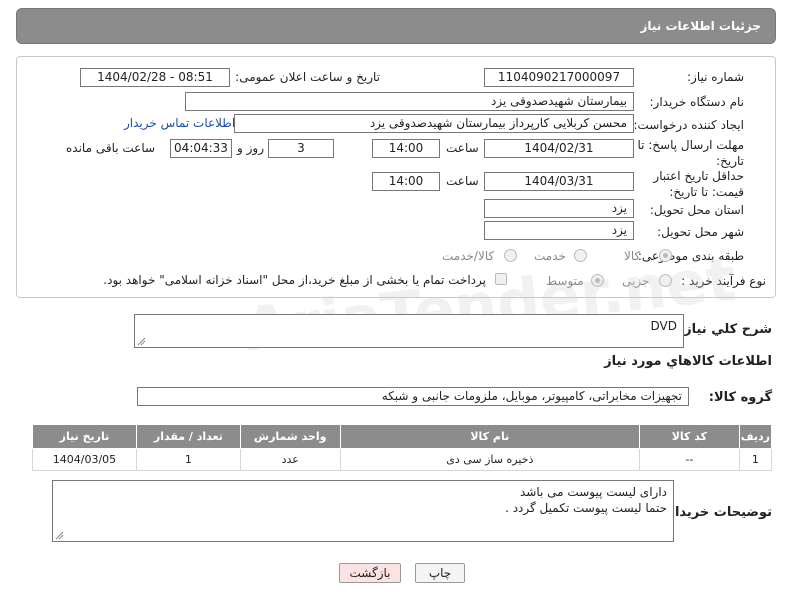 The width and height of the screenshot is (788, 598). I want to click on cell-unit: عدد, so click(290, 459).